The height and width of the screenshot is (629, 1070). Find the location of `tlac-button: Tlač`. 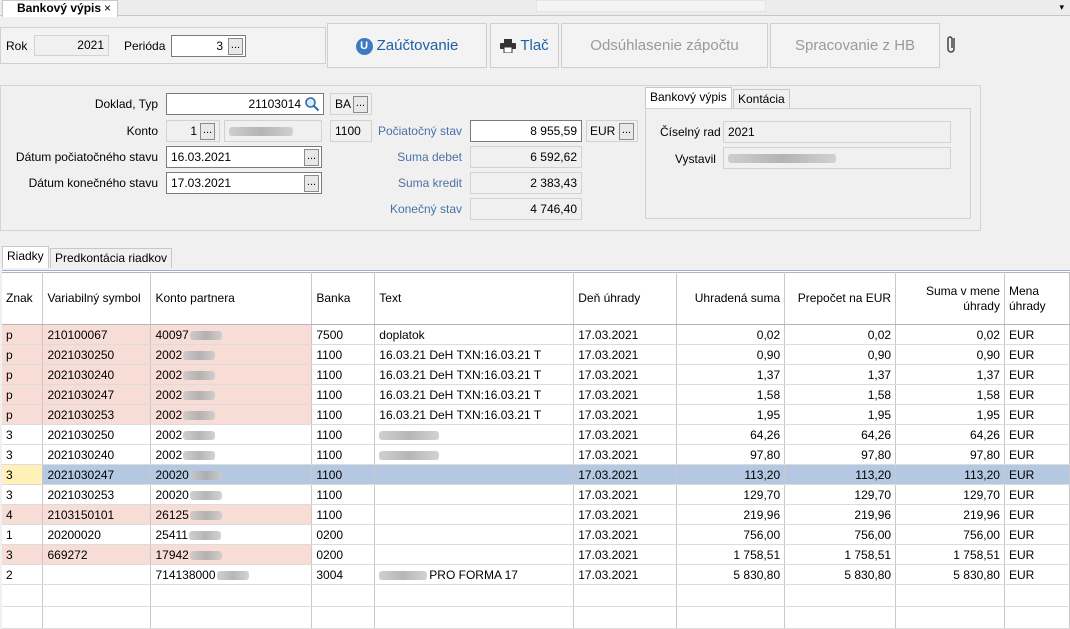

tlac-button: Tlač is located at coordinates (524, 45).